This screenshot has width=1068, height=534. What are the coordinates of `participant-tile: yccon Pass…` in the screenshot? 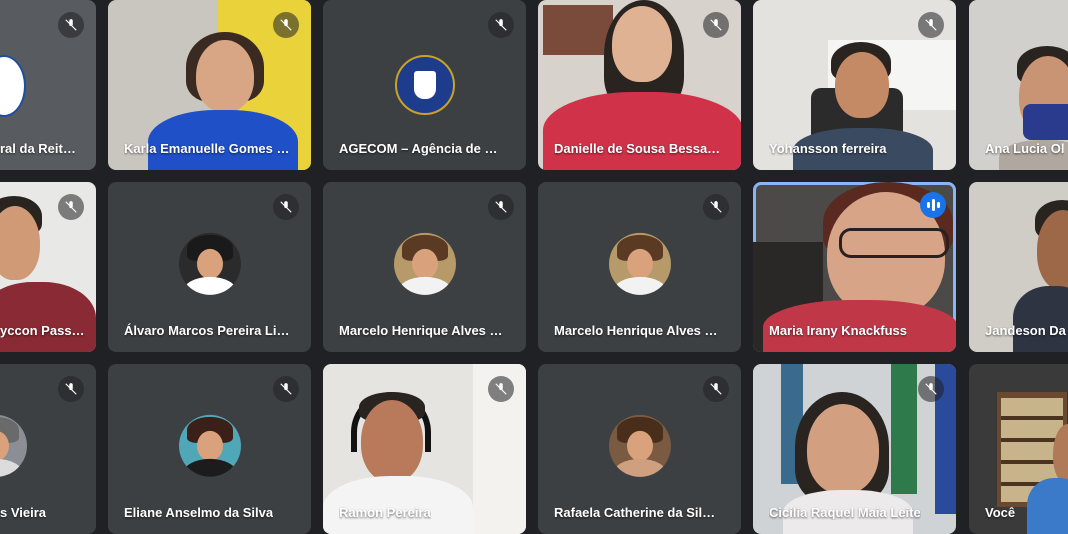 It's located at (48, 267).